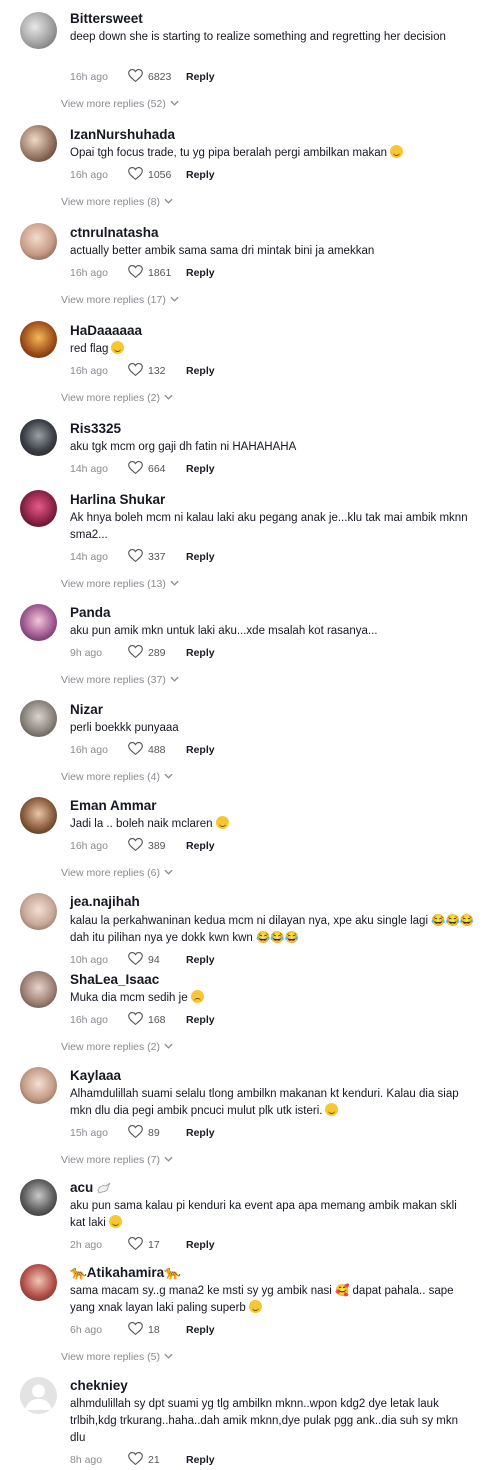 Image resolution: width=500 pixels, height=1470 pixels. What do you see at coordinates (86, 710) in the screenshot?
I see `comment-username: Nizar` at bounding box center [86, 710].